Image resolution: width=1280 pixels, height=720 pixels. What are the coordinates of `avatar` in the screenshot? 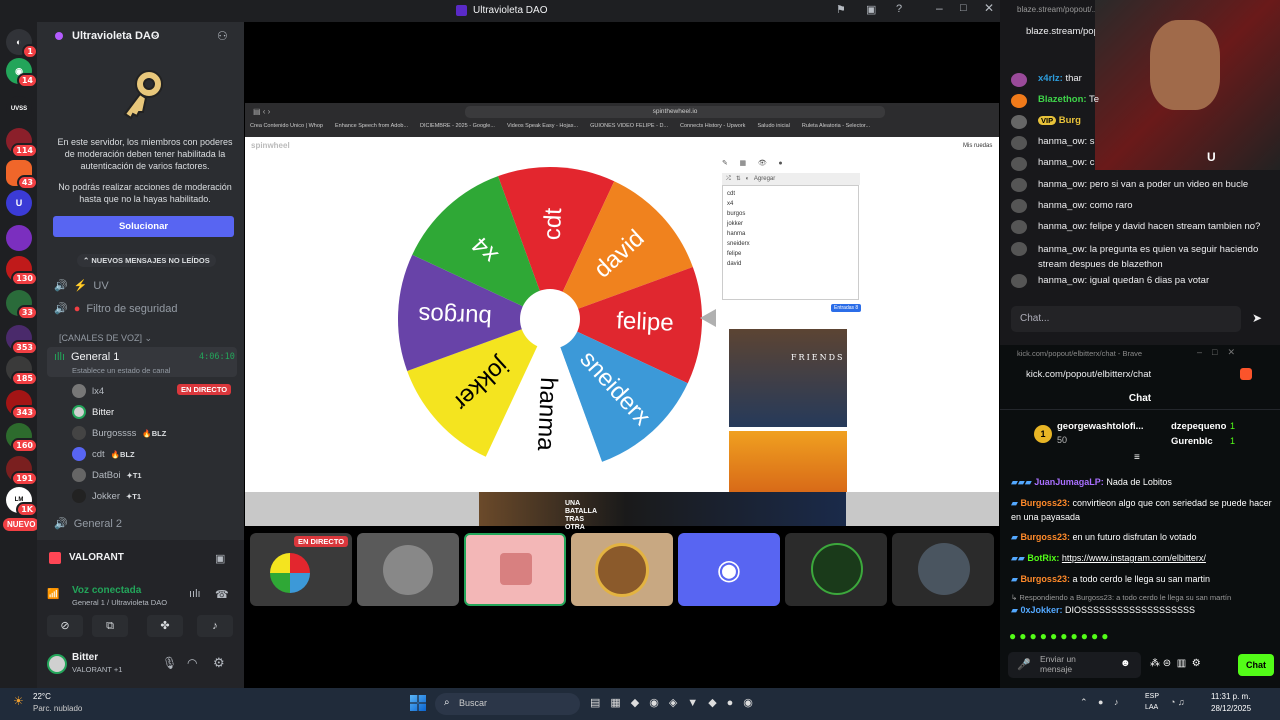 It's located at (57, 664).